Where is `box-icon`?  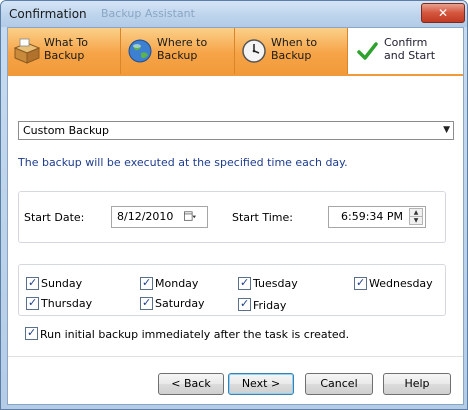
box-icon is located at coordinates (27, 51).